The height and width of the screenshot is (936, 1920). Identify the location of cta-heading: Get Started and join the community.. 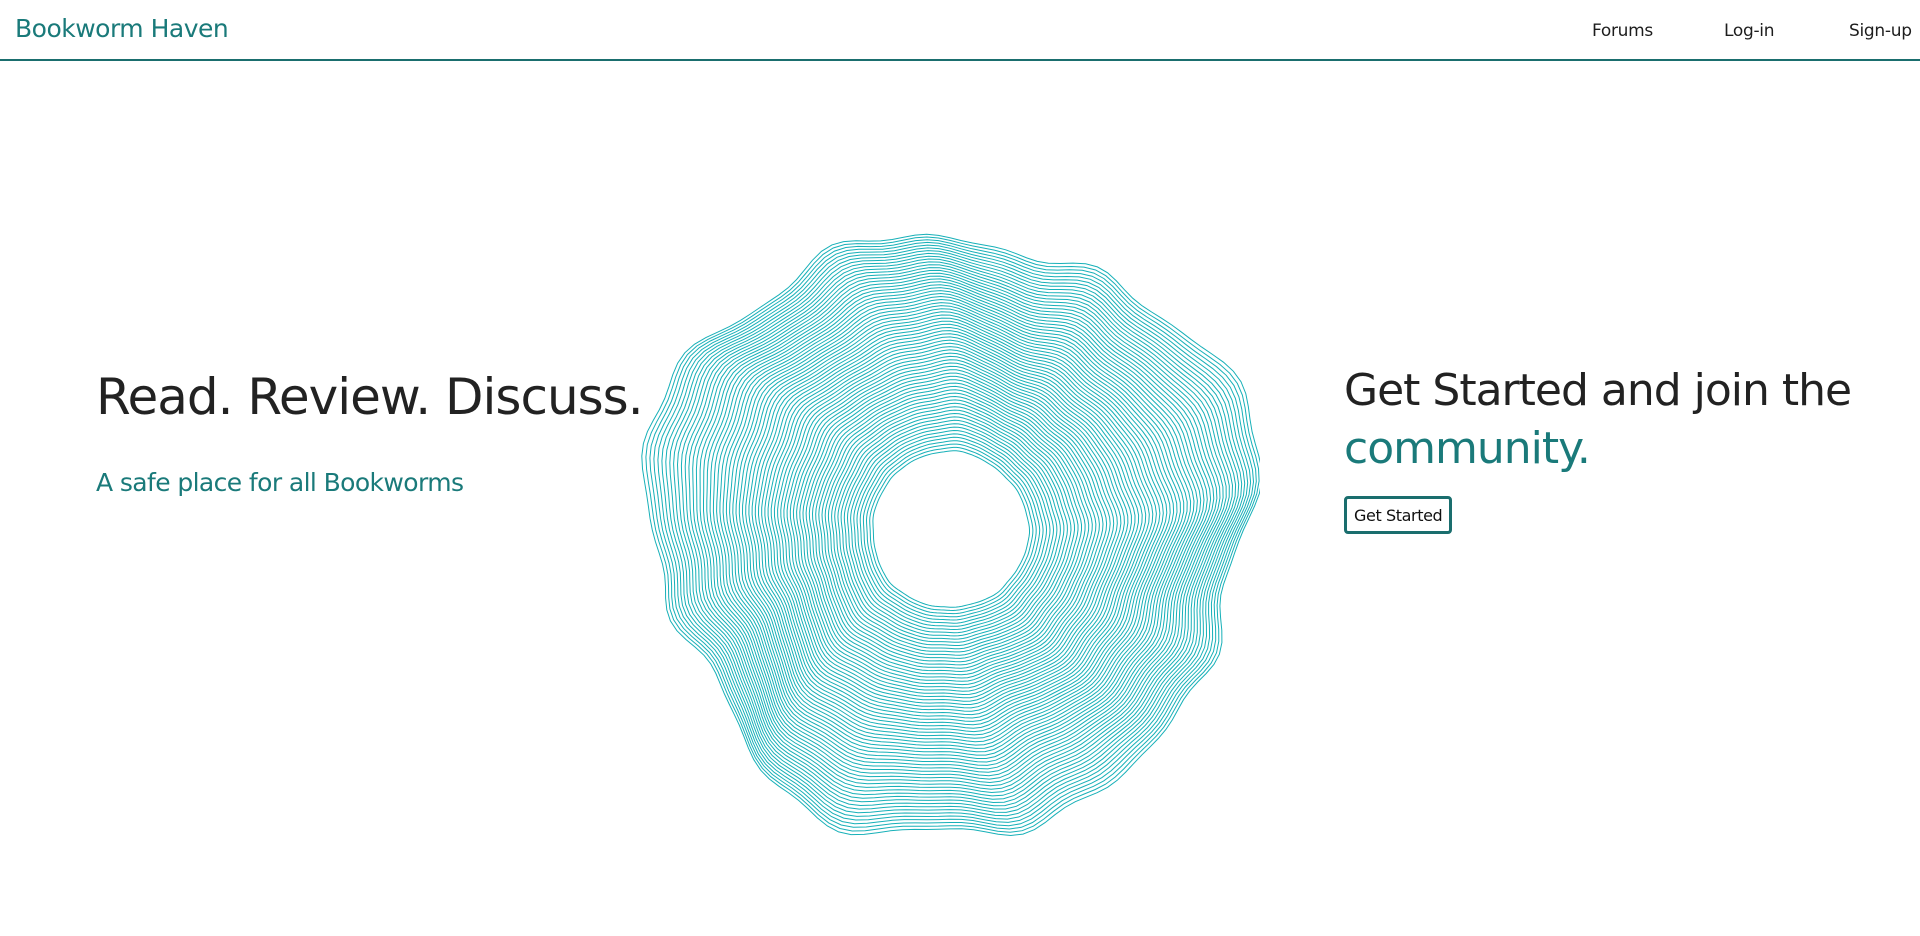
(1598, 420).